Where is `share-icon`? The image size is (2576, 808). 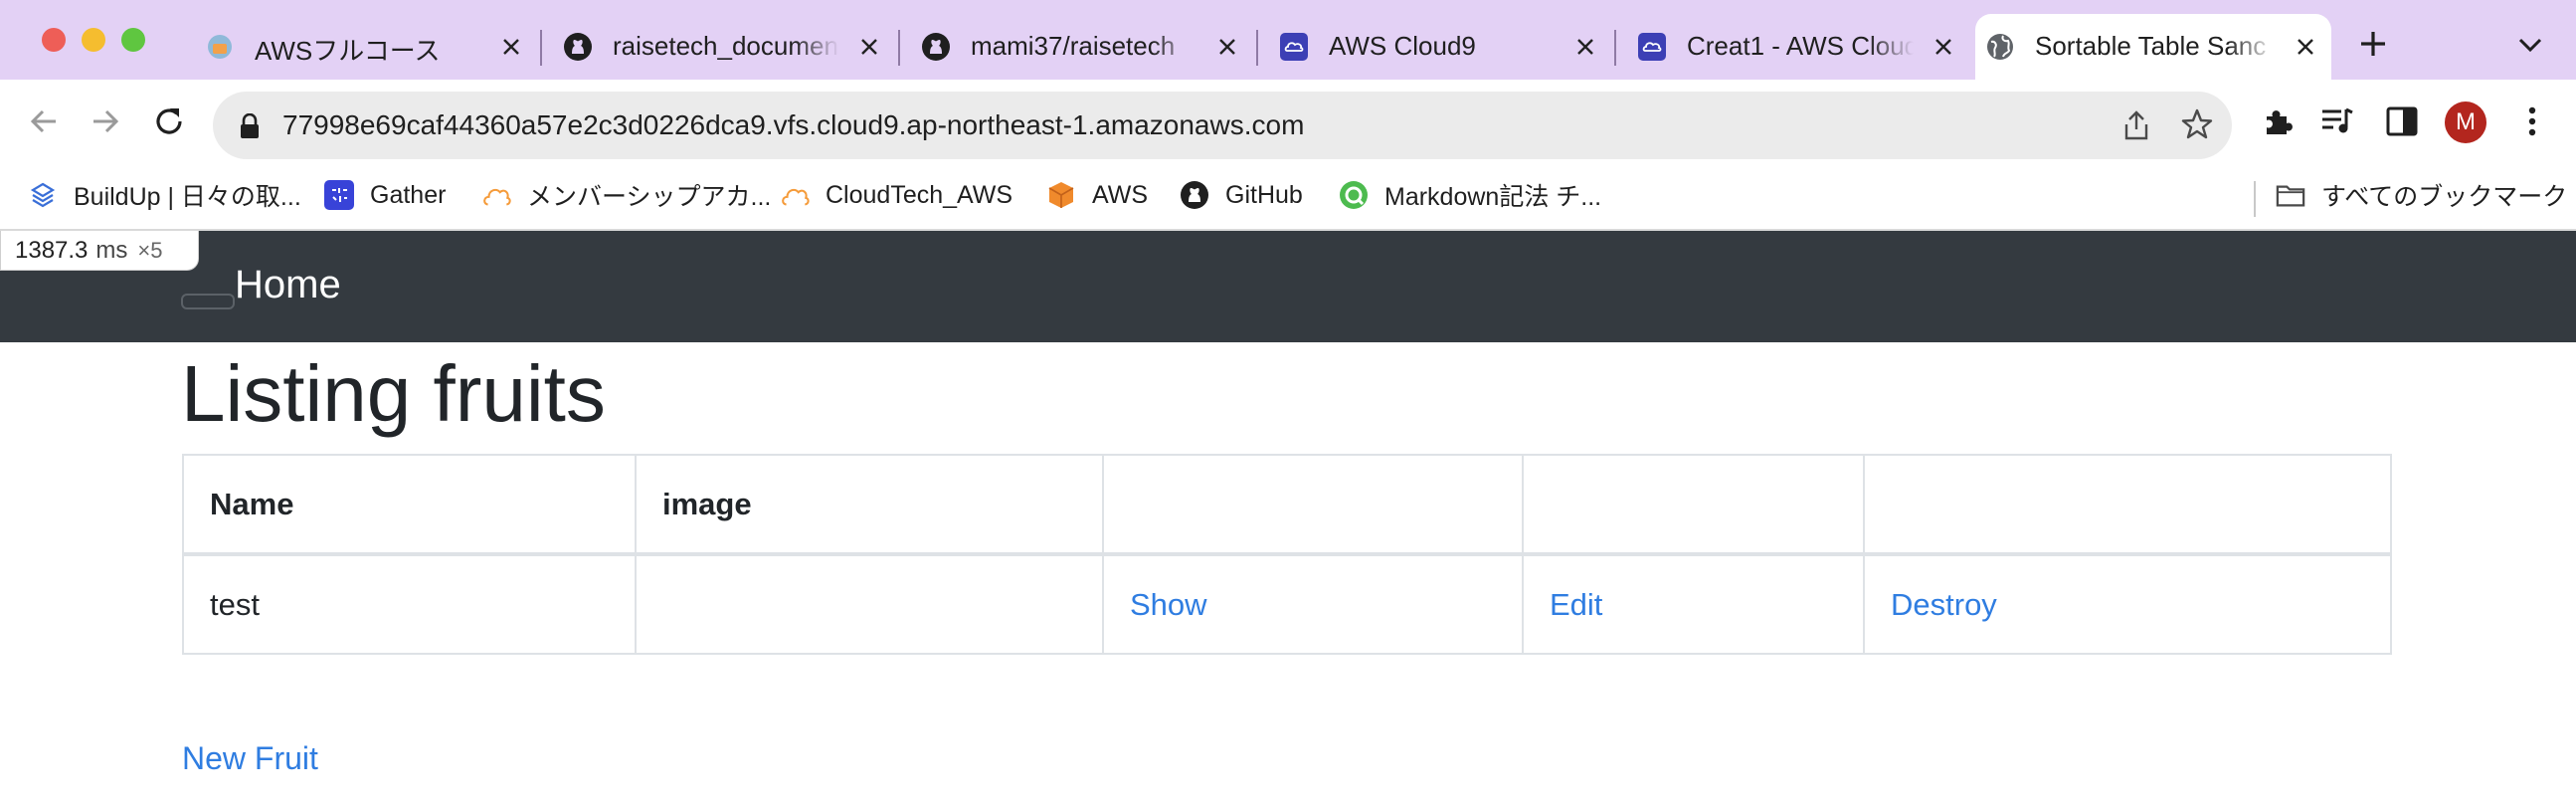
share-icon is located at coordinates (2136, 127).